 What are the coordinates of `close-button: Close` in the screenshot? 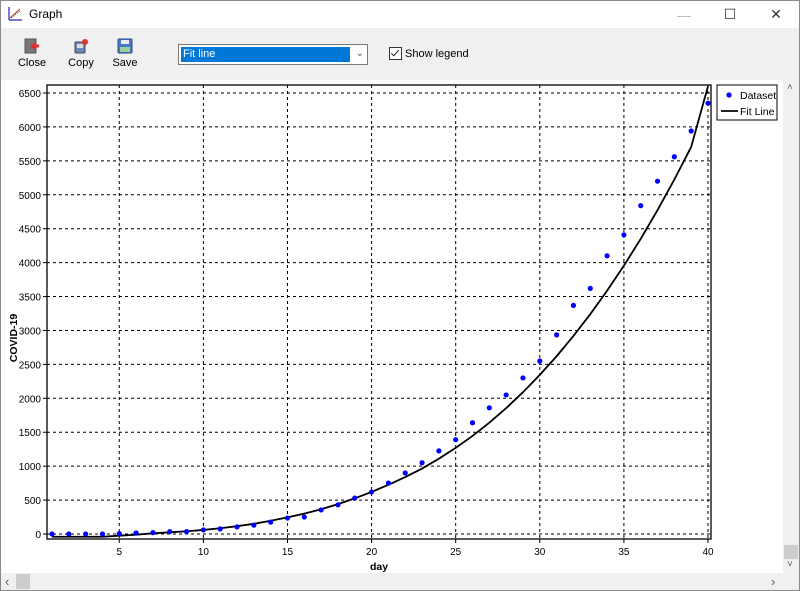 It's located at (32, 56).